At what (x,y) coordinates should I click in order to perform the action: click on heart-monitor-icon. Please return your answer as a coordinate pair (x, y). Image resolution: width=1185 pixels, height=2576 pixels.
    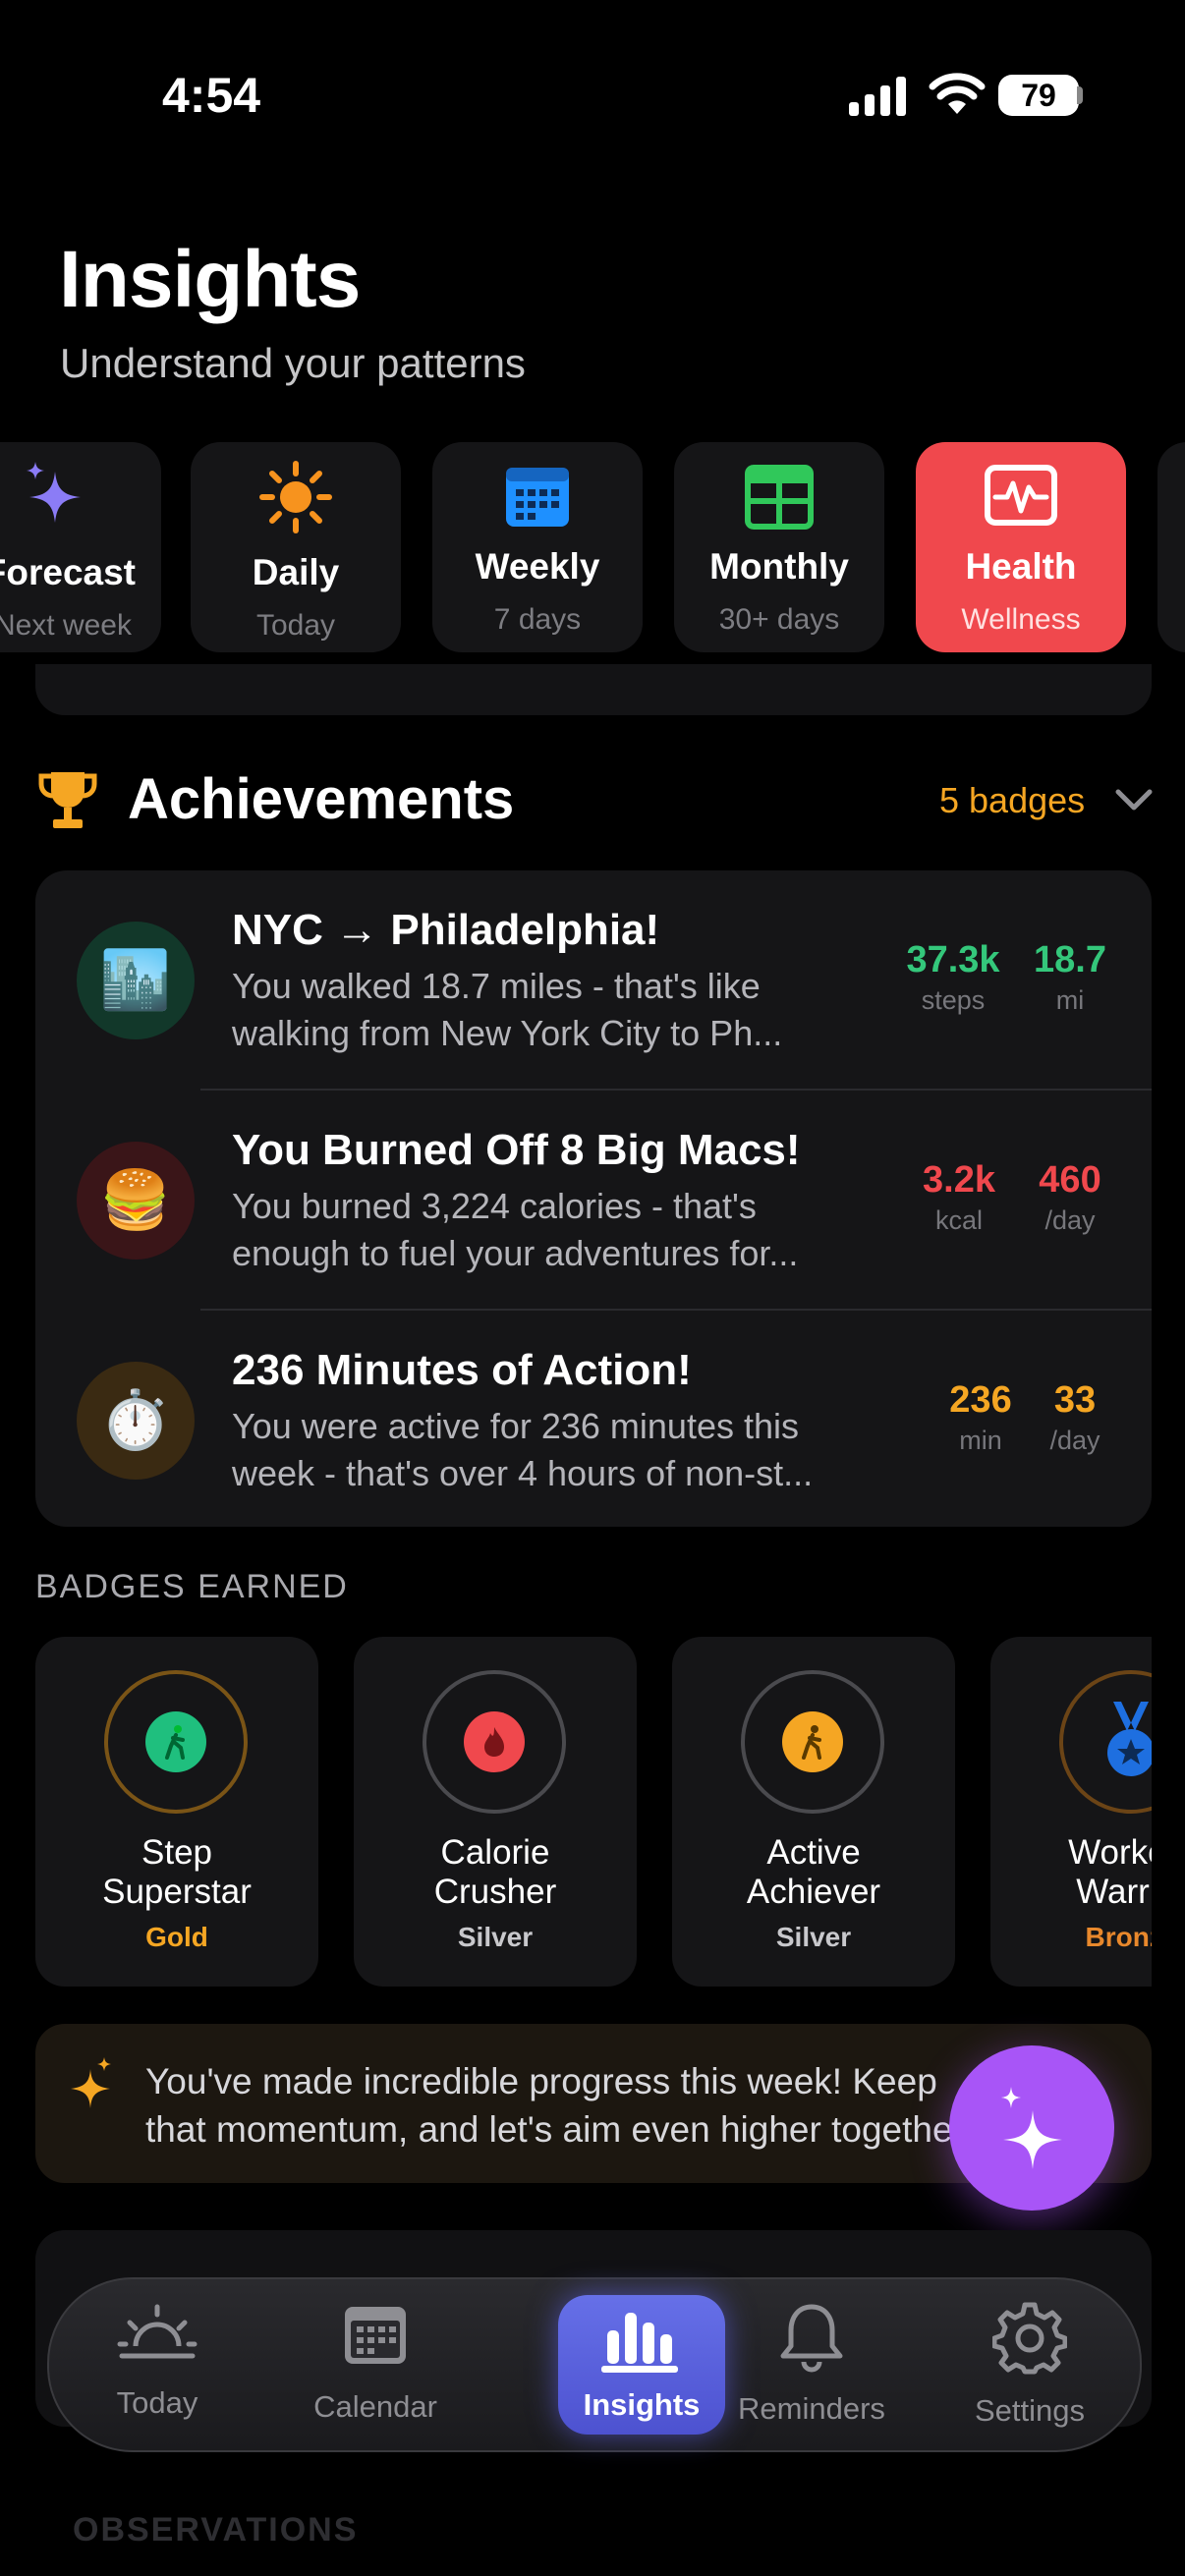
    Looking at the image, I should click on (1021, 495).